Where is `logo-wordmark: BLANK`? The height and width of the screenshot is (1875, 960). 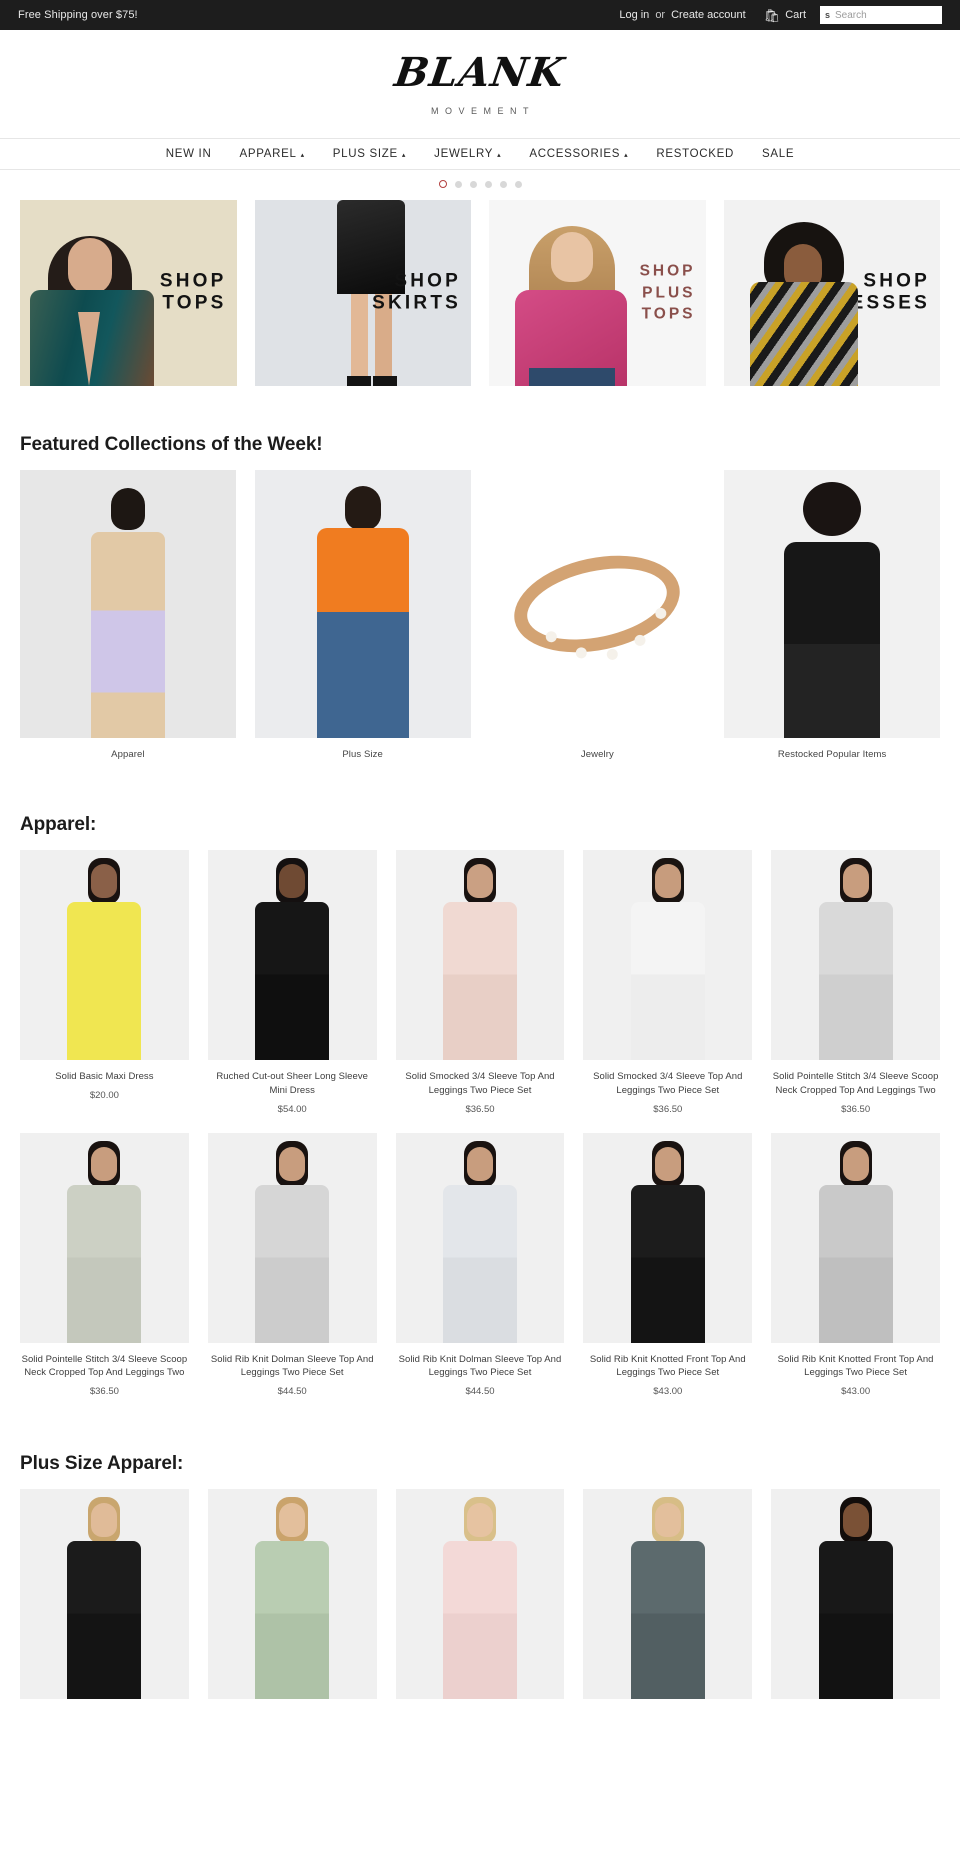 logo-wordmark: BLANK is located at coordinates (480, 72).